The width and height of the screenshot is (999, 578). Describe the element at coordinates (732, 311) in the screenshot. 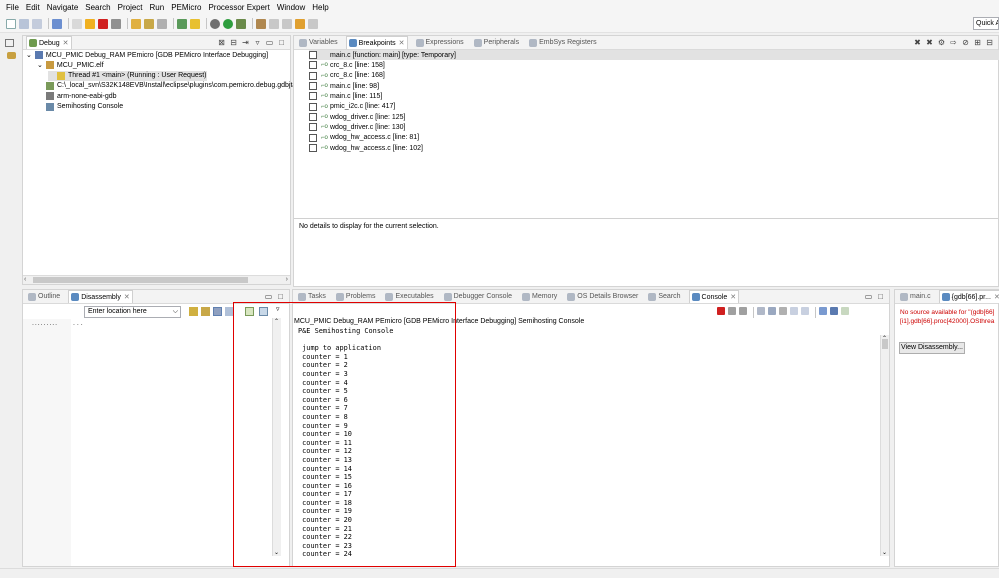

I see `remove-launch-icon` at that location.